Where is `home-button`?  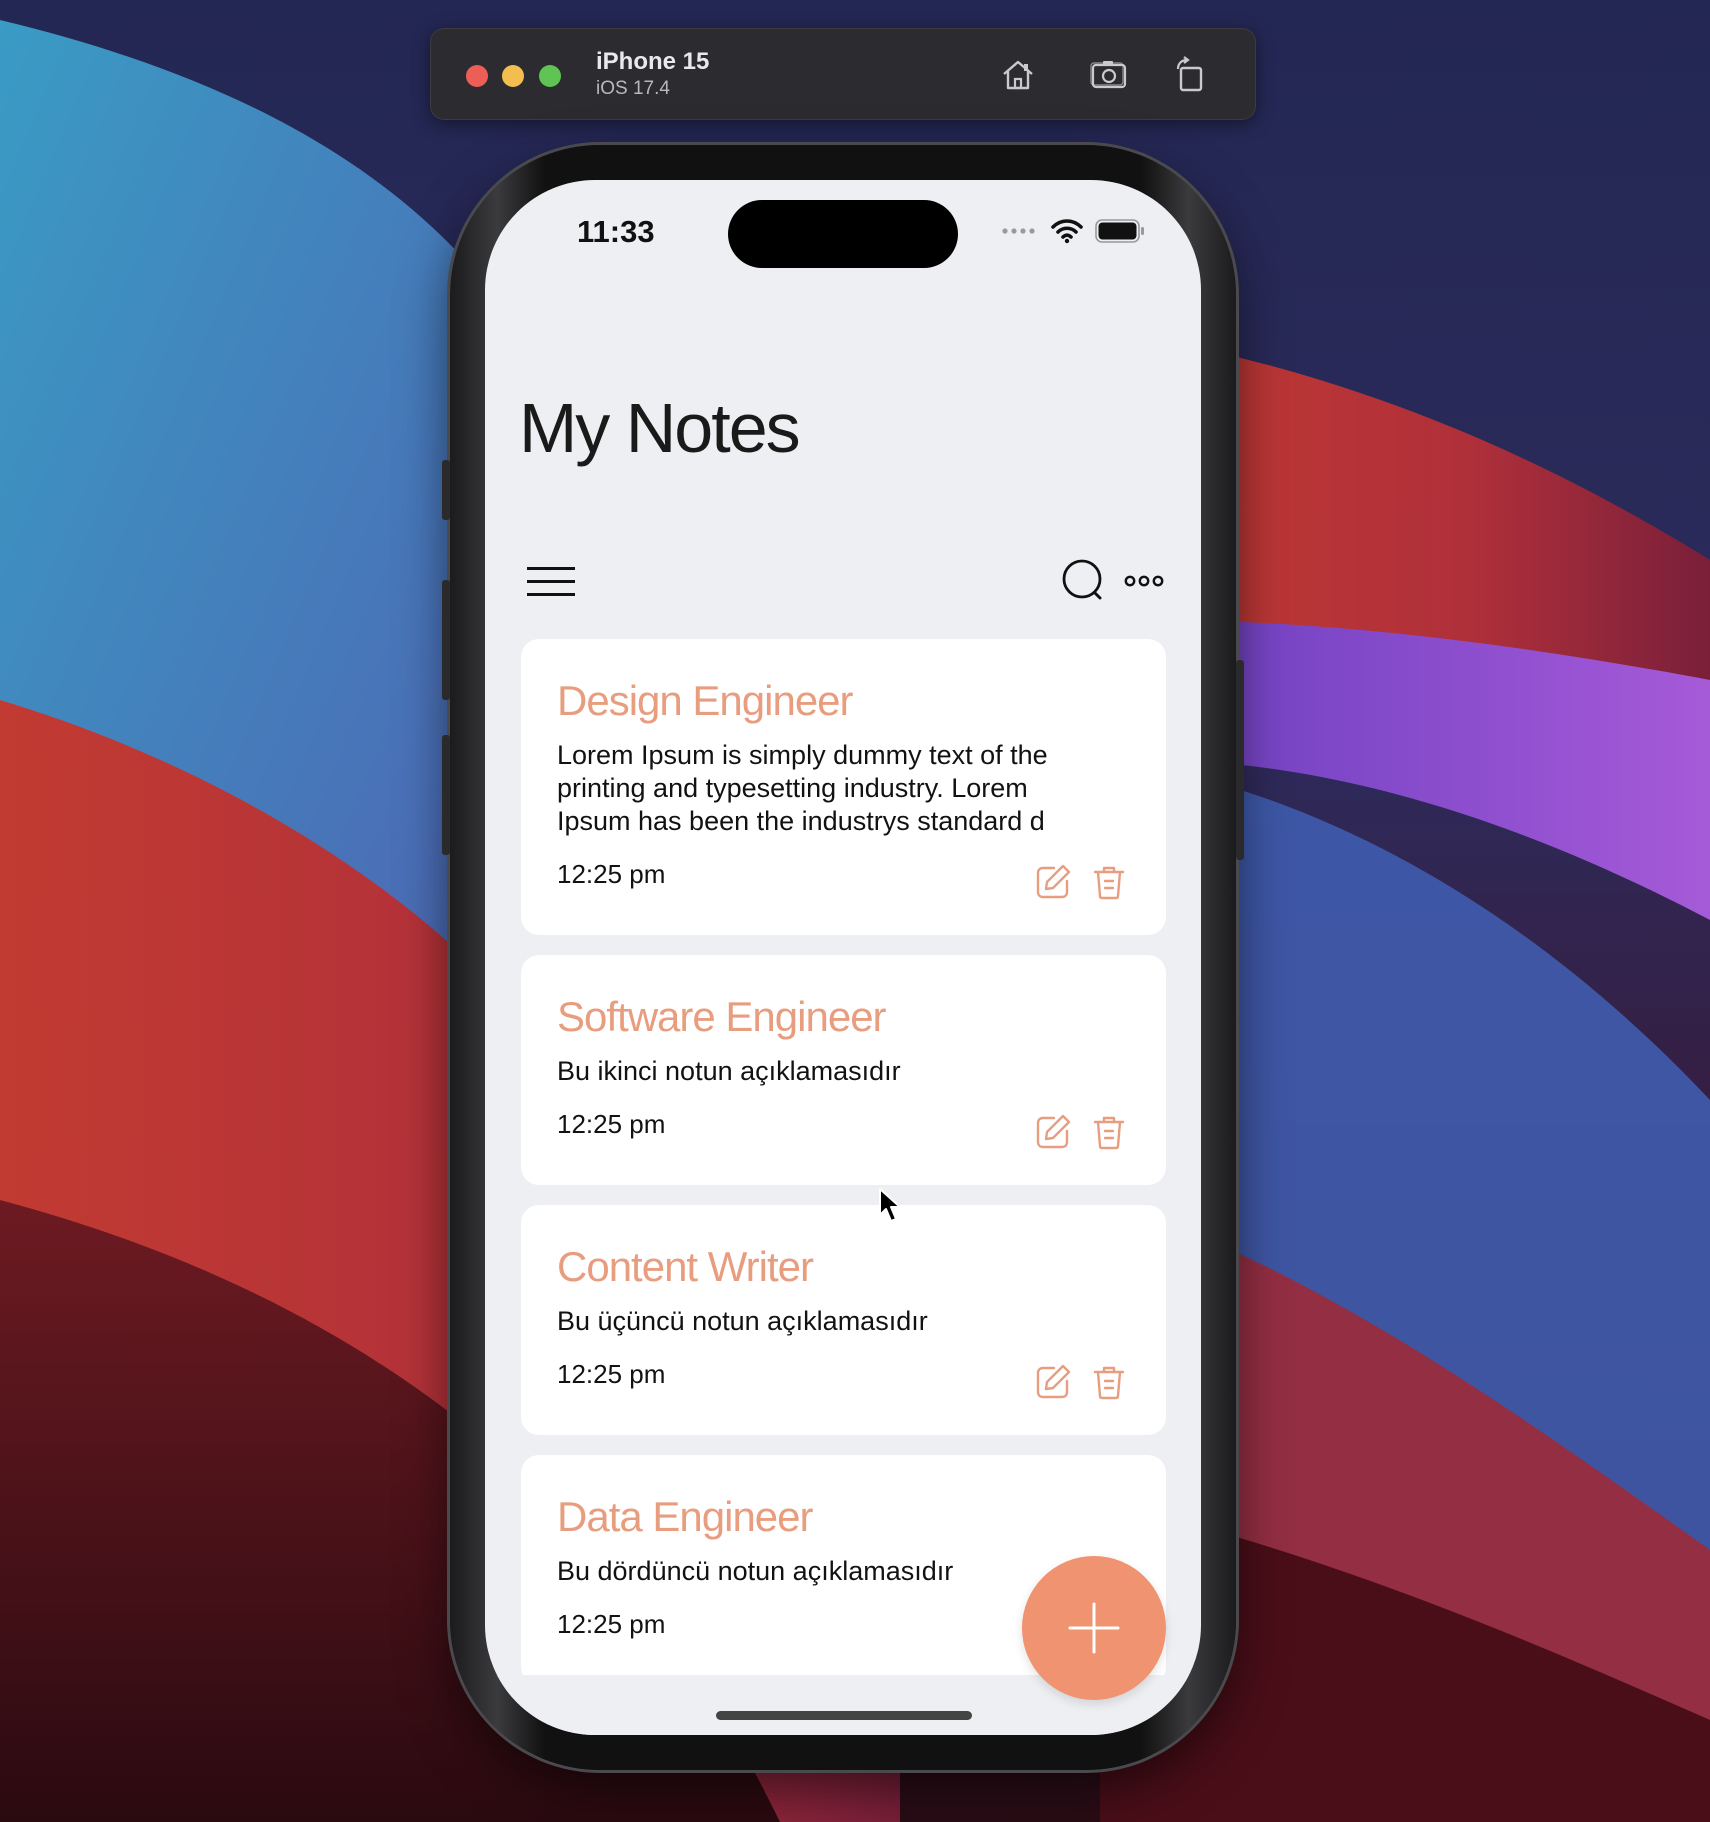
home-button is located at coordinates (1018, 75).